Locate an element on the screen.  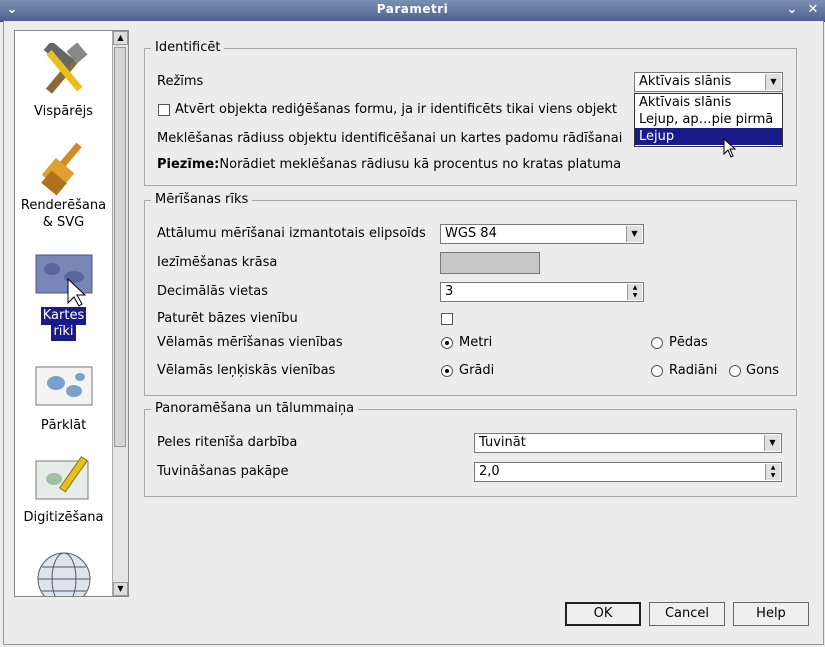
units-meters-label: Metri is located at coordinates (476, 342).